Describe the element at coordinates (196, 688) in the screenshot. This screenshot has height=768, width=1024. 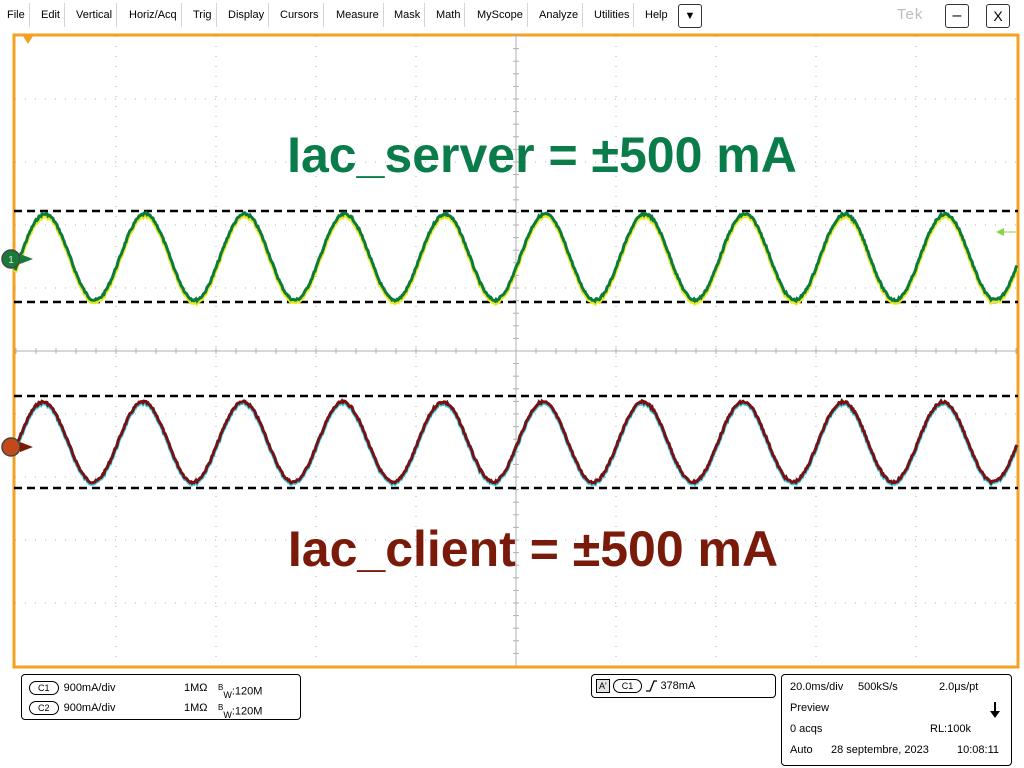
I see `ch1-impedance: 1MΩ` at that location.